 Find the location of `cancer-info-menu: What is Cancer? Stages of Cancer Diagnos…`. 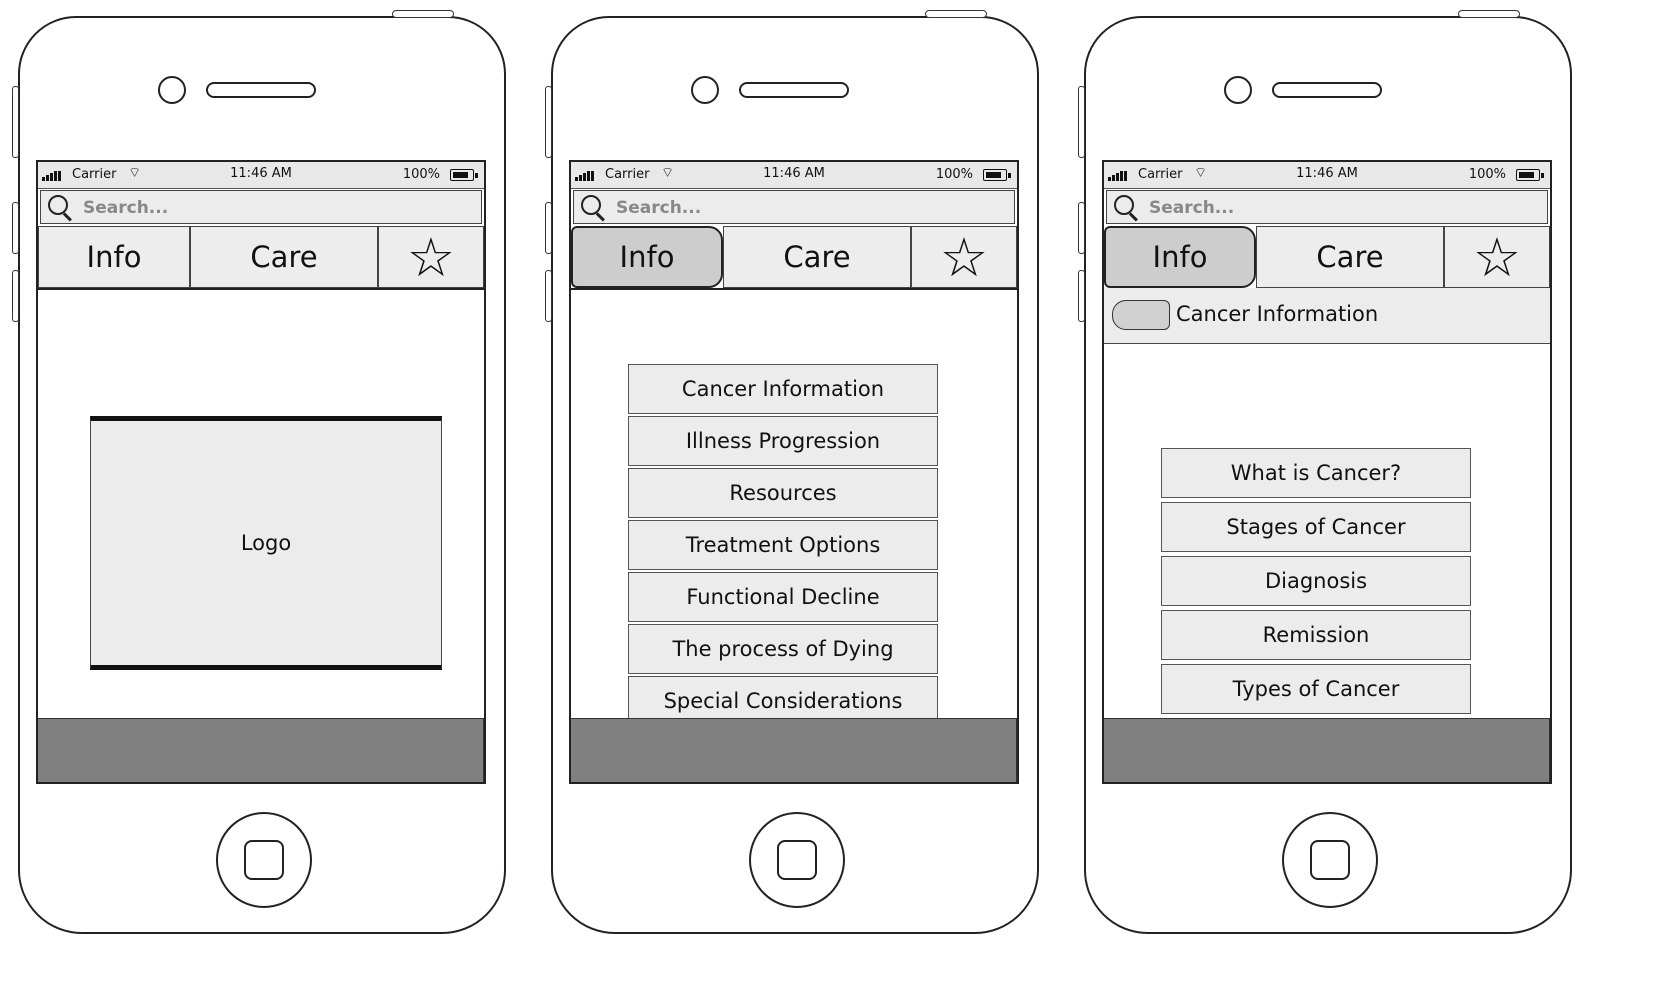

cancer-info-menu: What is Cancer? Stages of Cancer Diagnos… is located at coordinates (1316, 581).